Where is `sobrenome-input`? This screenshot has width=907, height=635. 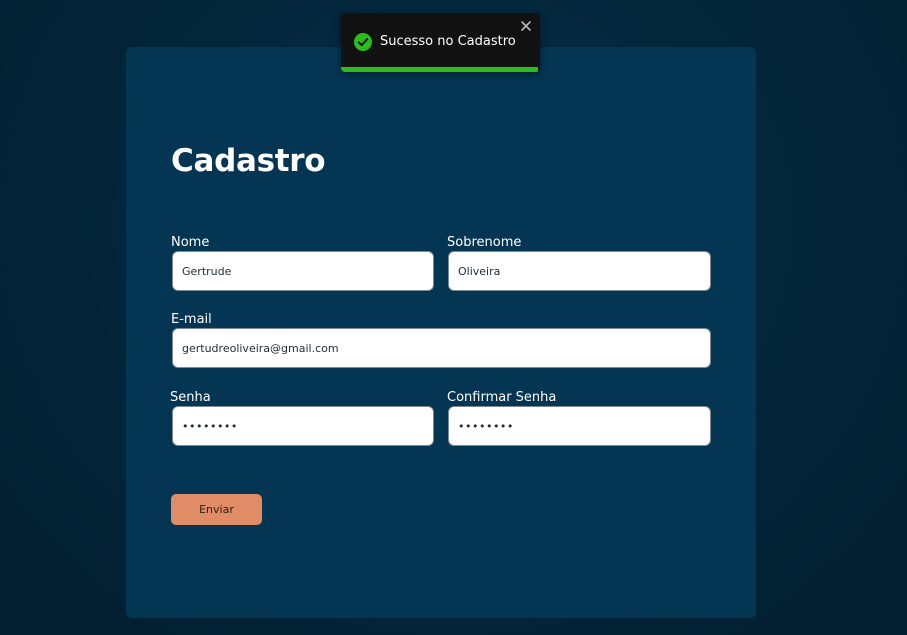 sobrenome-input is located at coordinates (579, 271).